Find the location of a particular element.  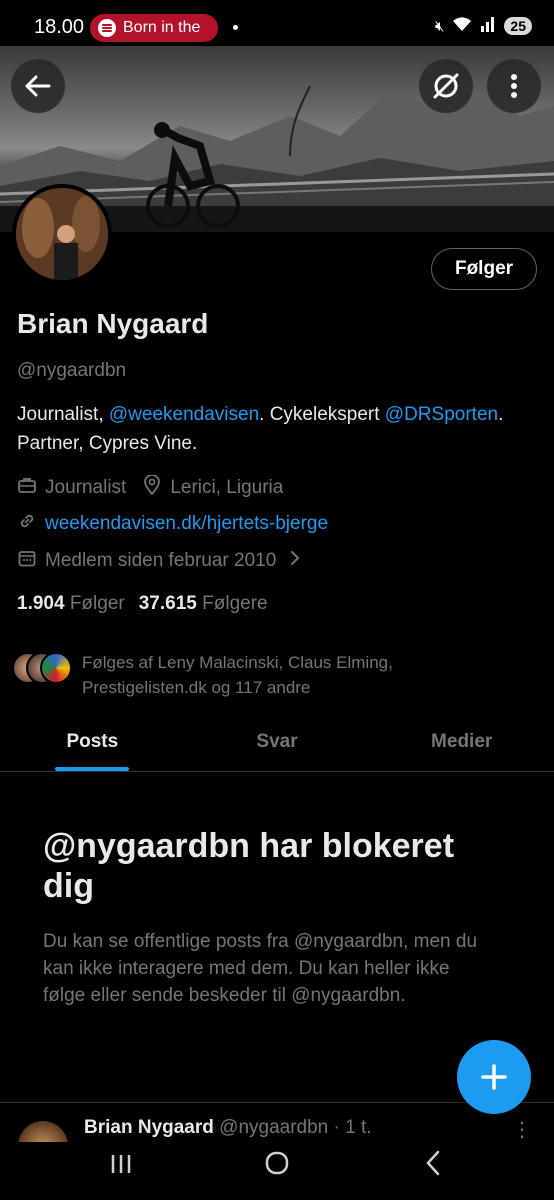

following-count-link: 1.904 Følger is located at coordinates (71, 604).